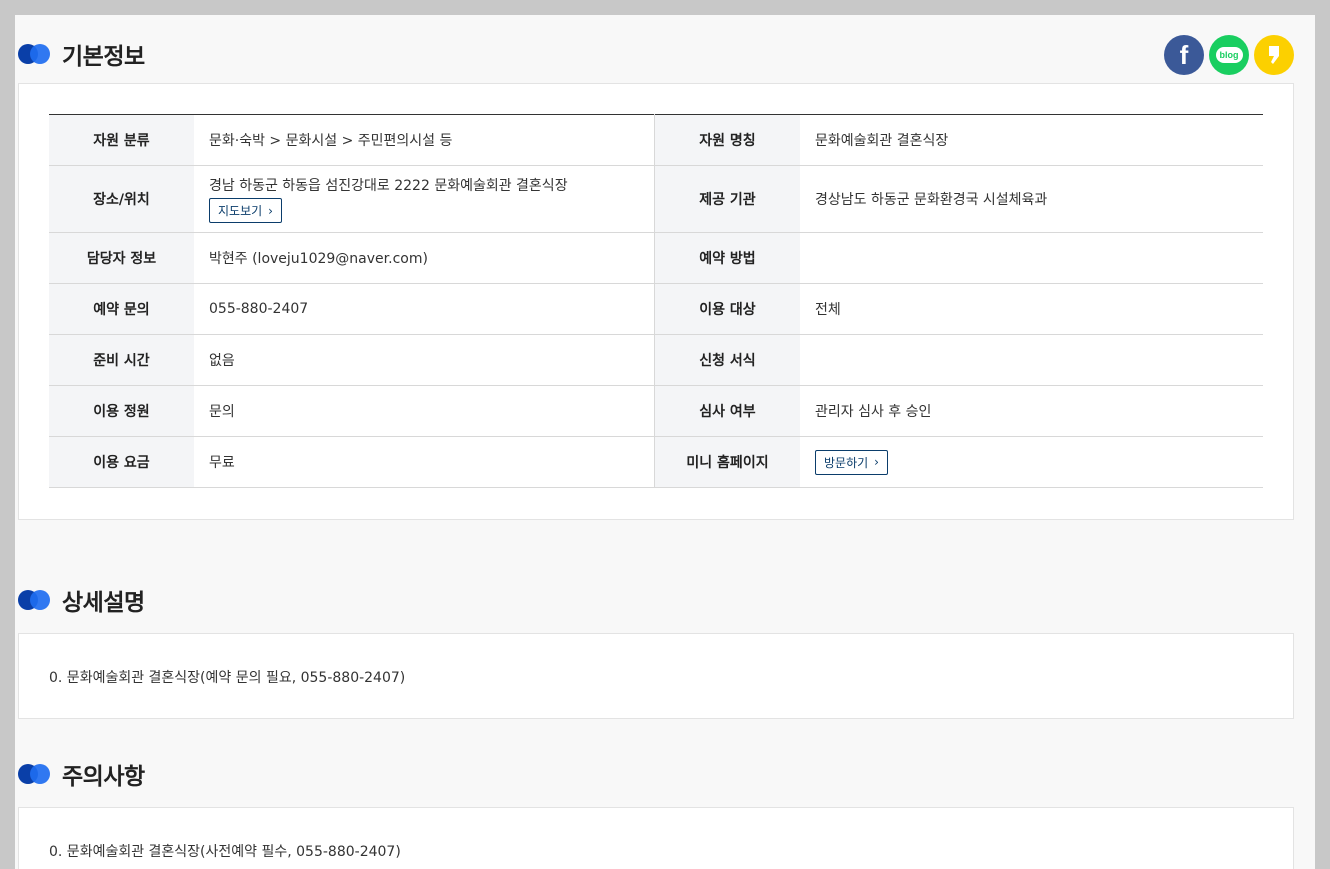  I want to click on review-label: 심사 여부, so click(727, 411).